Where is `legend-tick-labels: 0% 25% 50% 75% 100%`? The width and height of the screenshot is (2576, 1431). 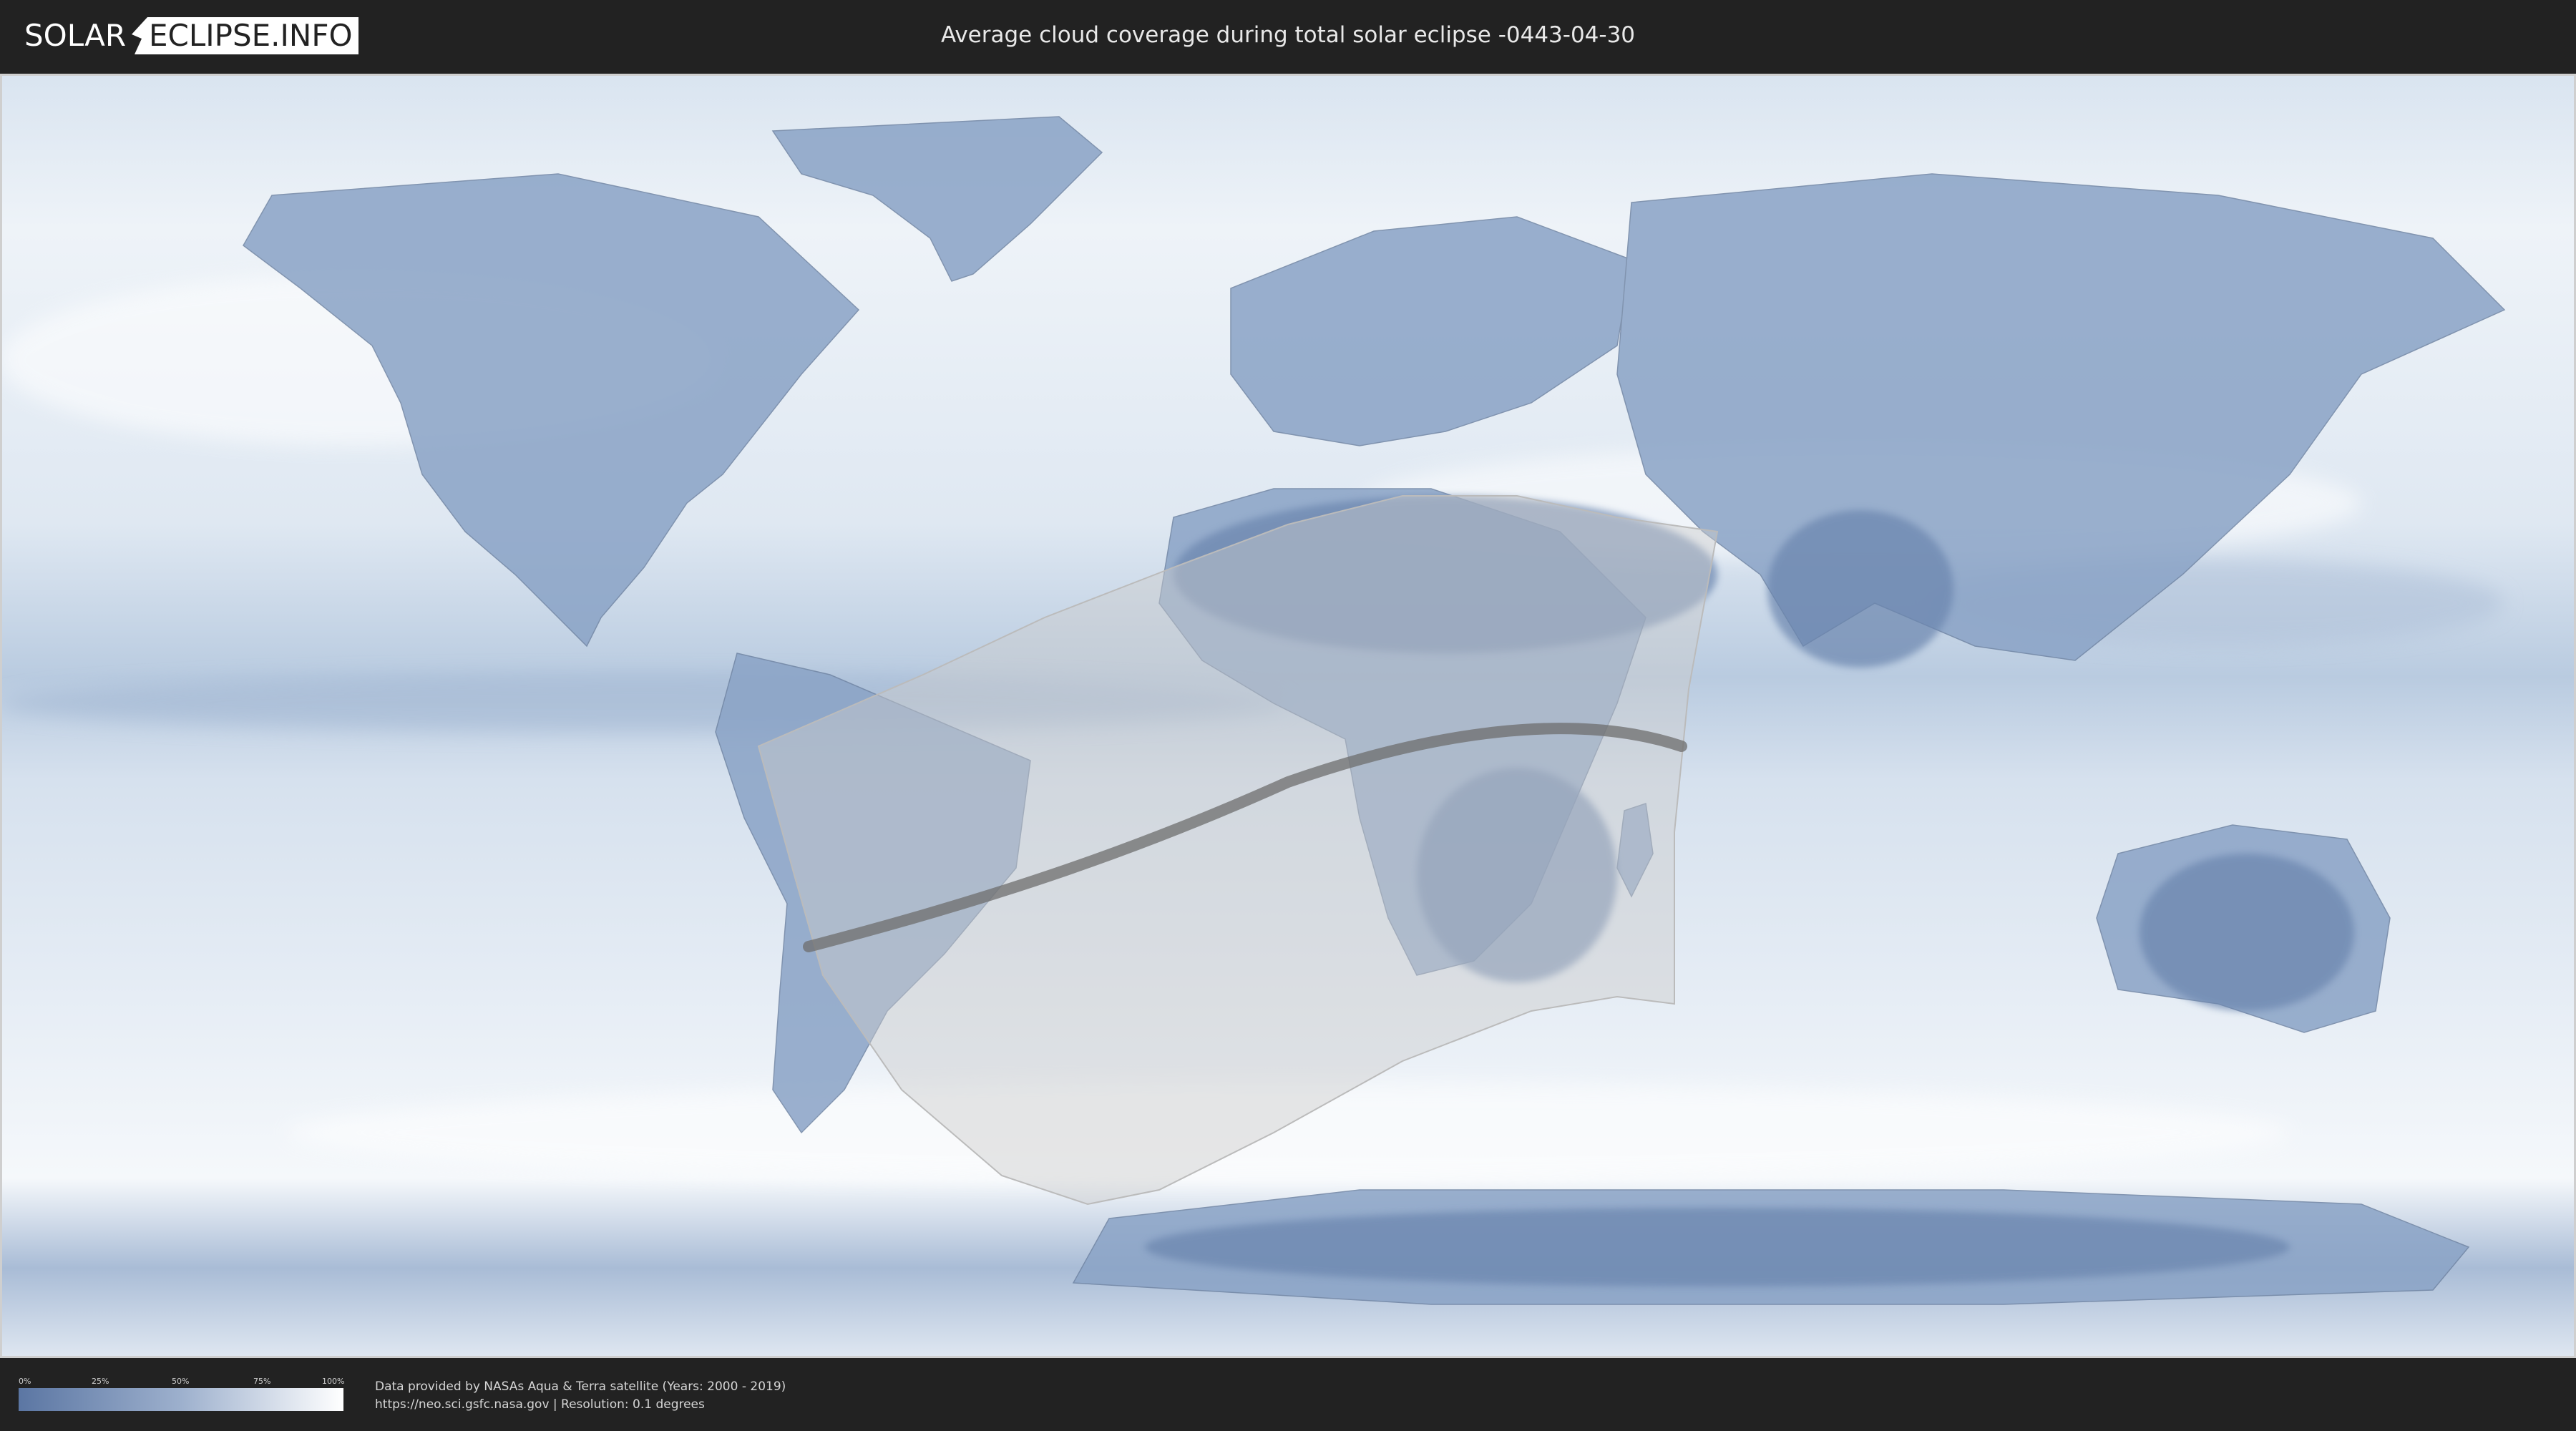
legend-tick-labels: 0% 25% 50% 75% 100% is located at coordinates (182, 1383).